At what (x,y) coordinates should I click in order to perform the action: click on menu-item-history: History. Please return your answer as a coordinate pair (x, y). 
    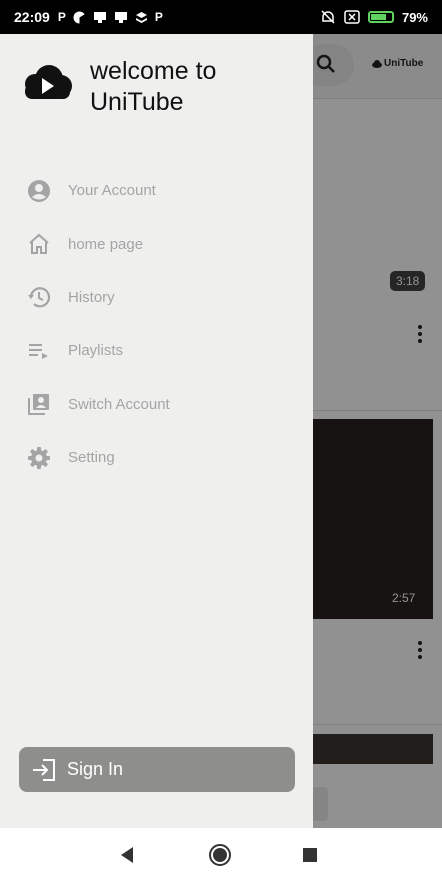
    Looking at the image, I should click on (156, 297).